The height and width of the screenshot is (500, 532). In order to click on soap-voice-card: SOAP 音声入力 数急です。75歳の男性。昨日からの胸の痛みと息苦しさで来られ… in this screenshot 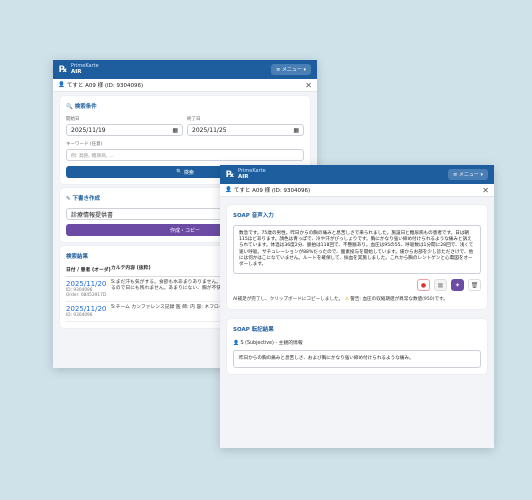, I will do `click(357, 257)`.